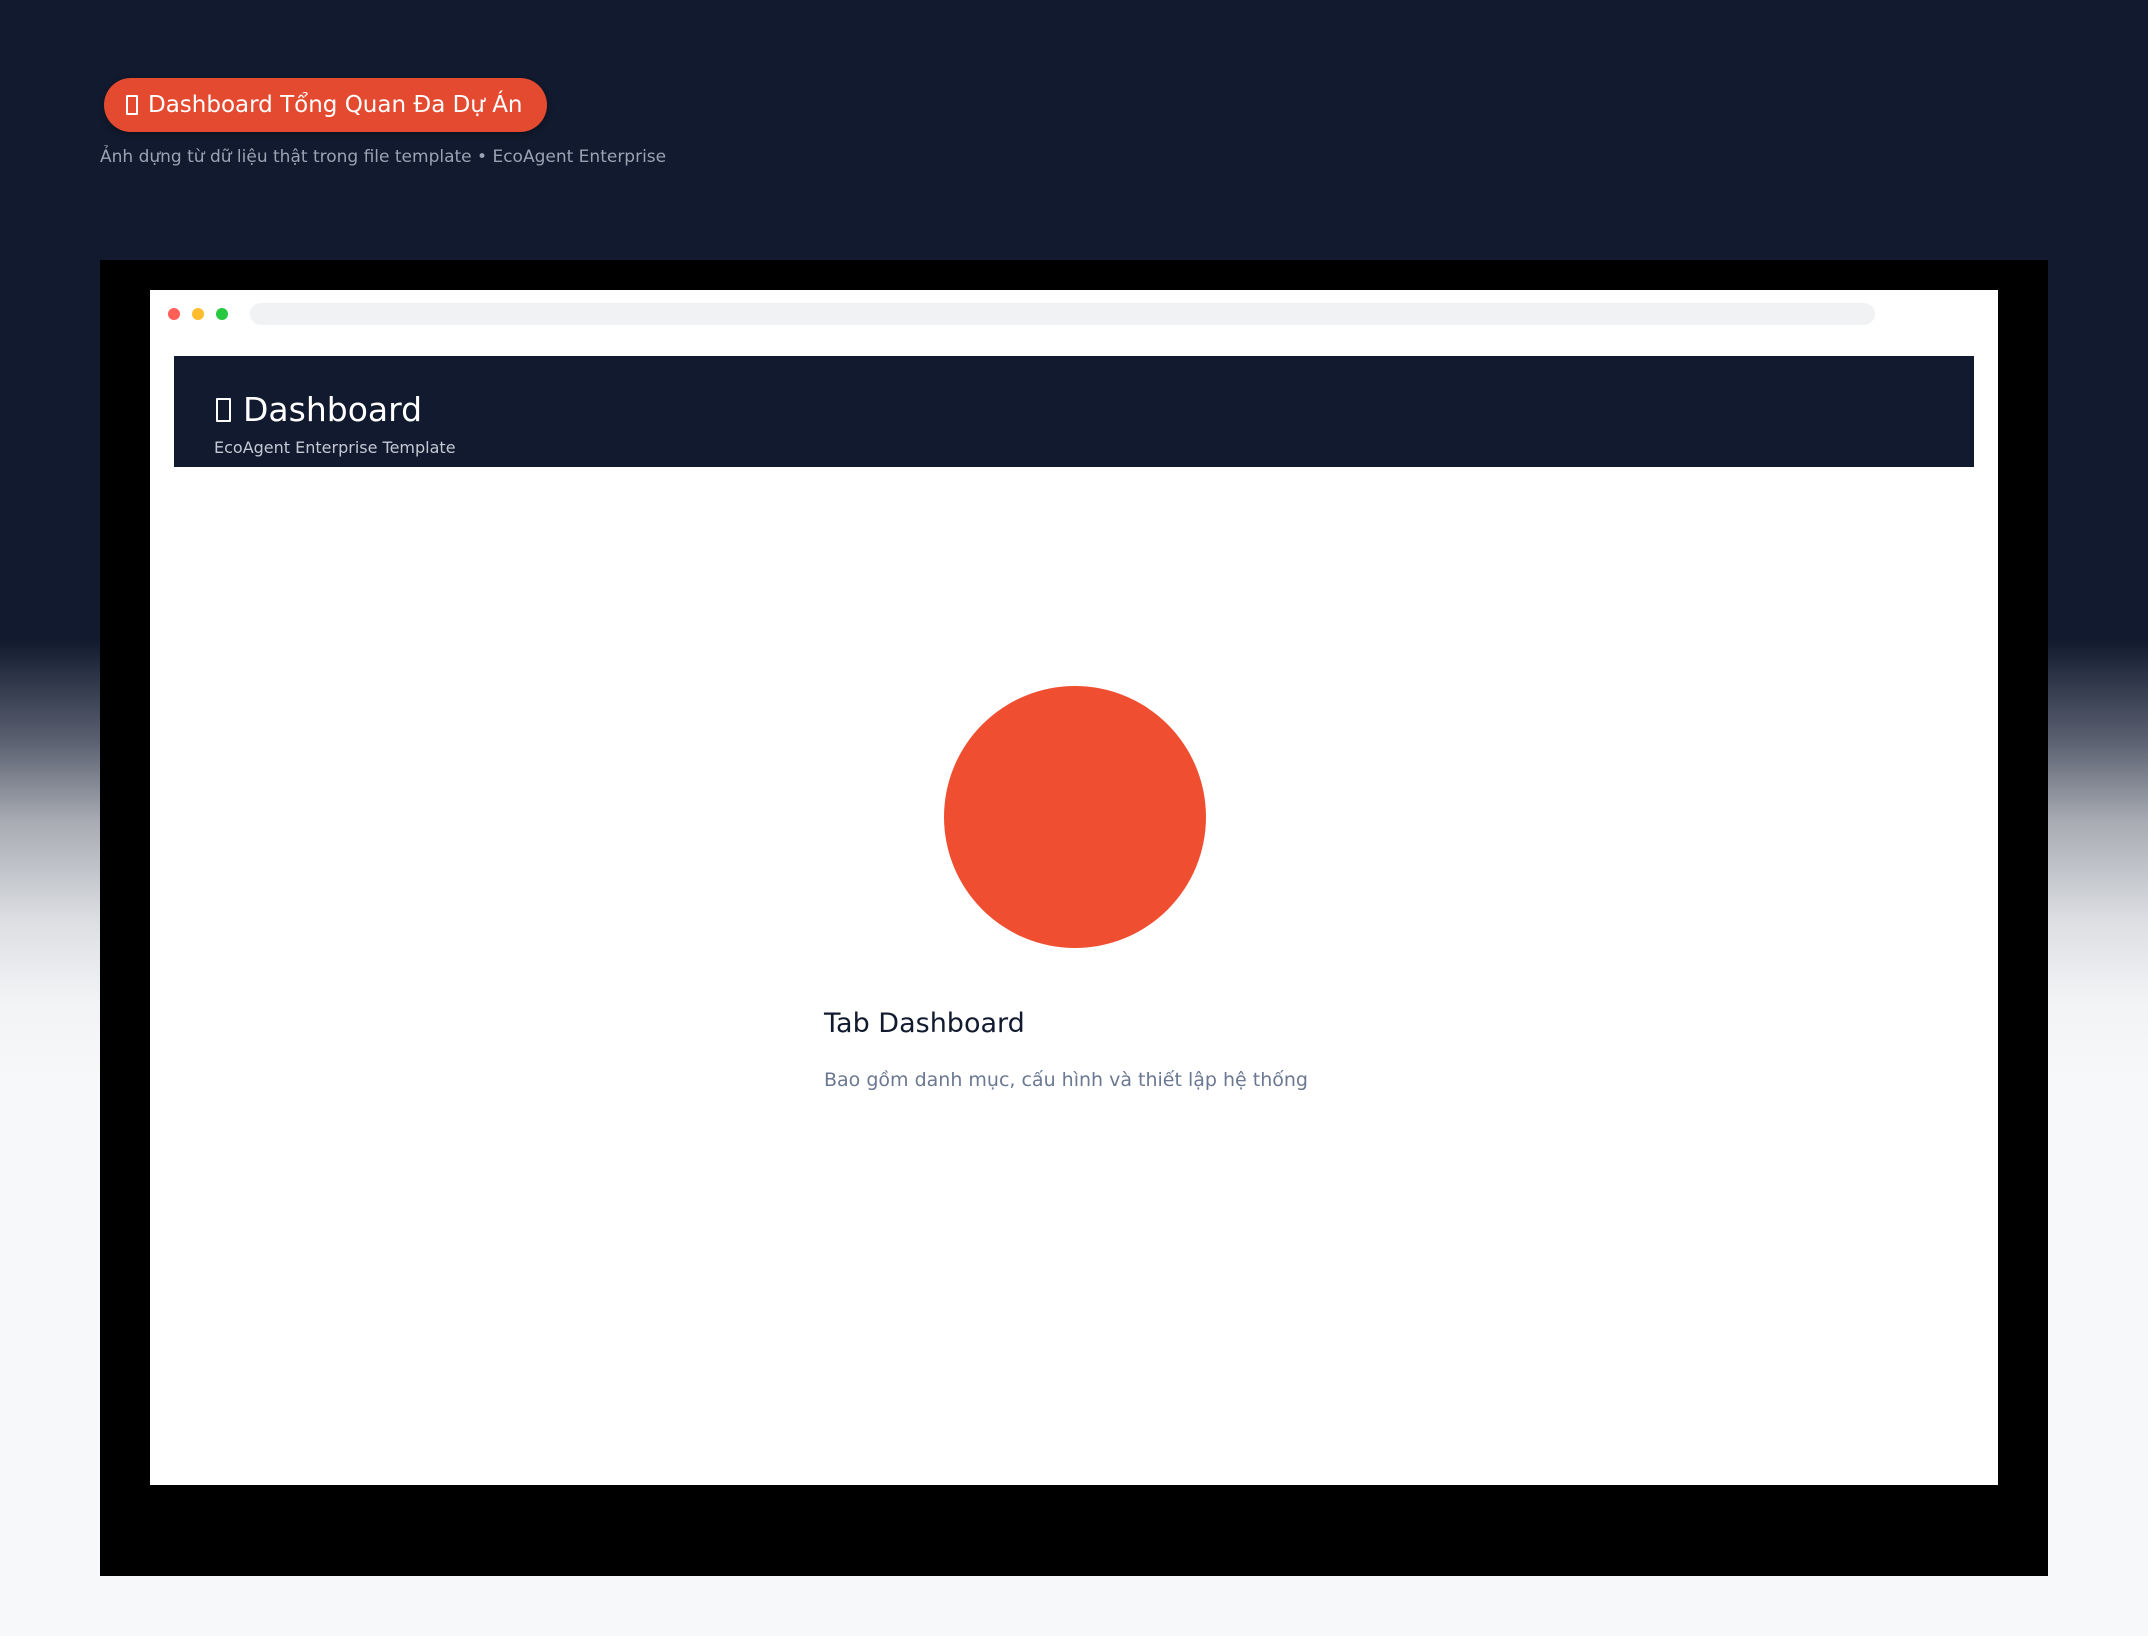 The width and height of the screenshot is (2148, 1636). What do you see at coordinates (1075, 817) in the screenshot?
I see `hero-circle-graphic` at bounding box center [1075, 817].